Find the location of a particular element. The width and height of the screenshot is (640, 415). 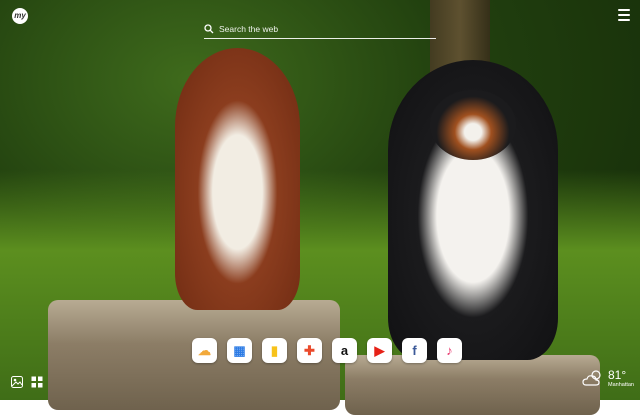

search-input is located at coordinates (319, 29).